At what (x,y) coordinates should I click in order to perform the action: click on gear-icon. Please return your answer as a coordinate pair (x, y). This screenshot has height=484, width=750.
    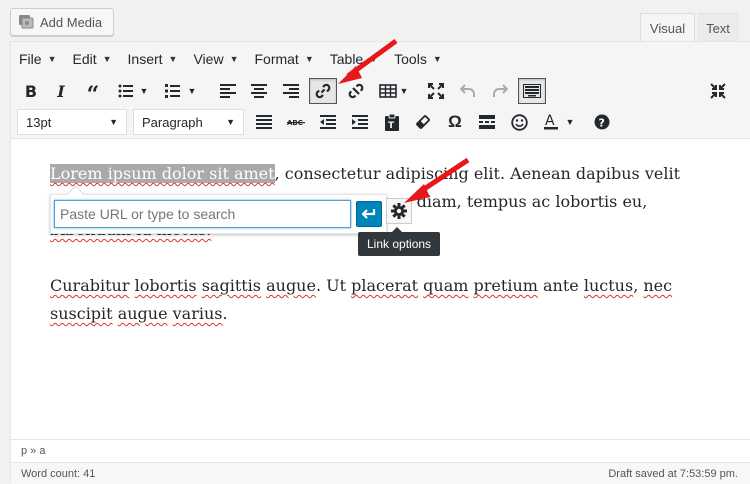
    Looking at the image, I should click on (399, 211).